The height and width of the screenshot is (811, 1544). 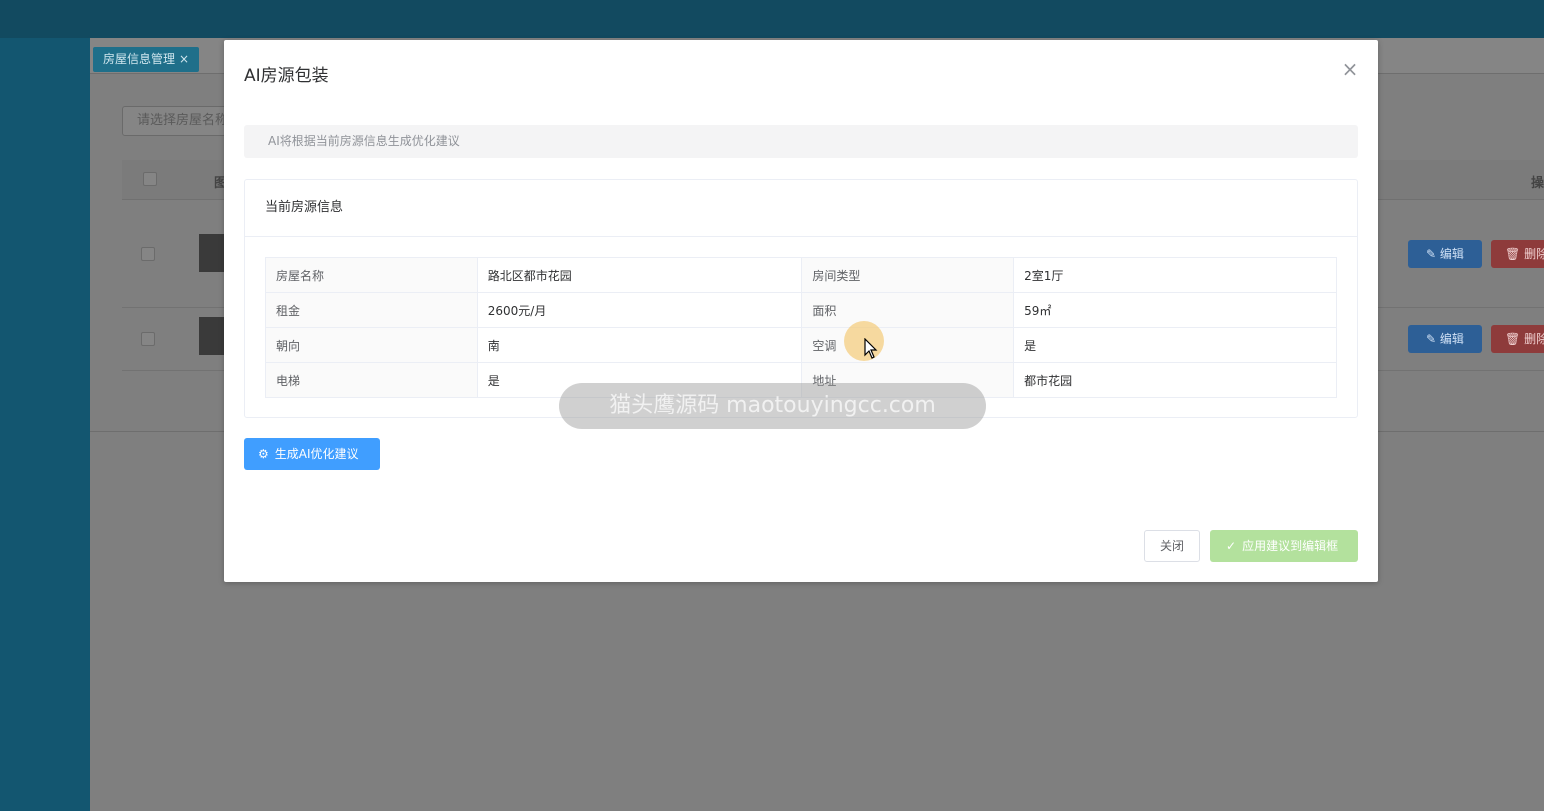 I want to click on info-row: 房屋名称 路北区都市花园 房间类型 2室1厅, so click(x=801, y=275).